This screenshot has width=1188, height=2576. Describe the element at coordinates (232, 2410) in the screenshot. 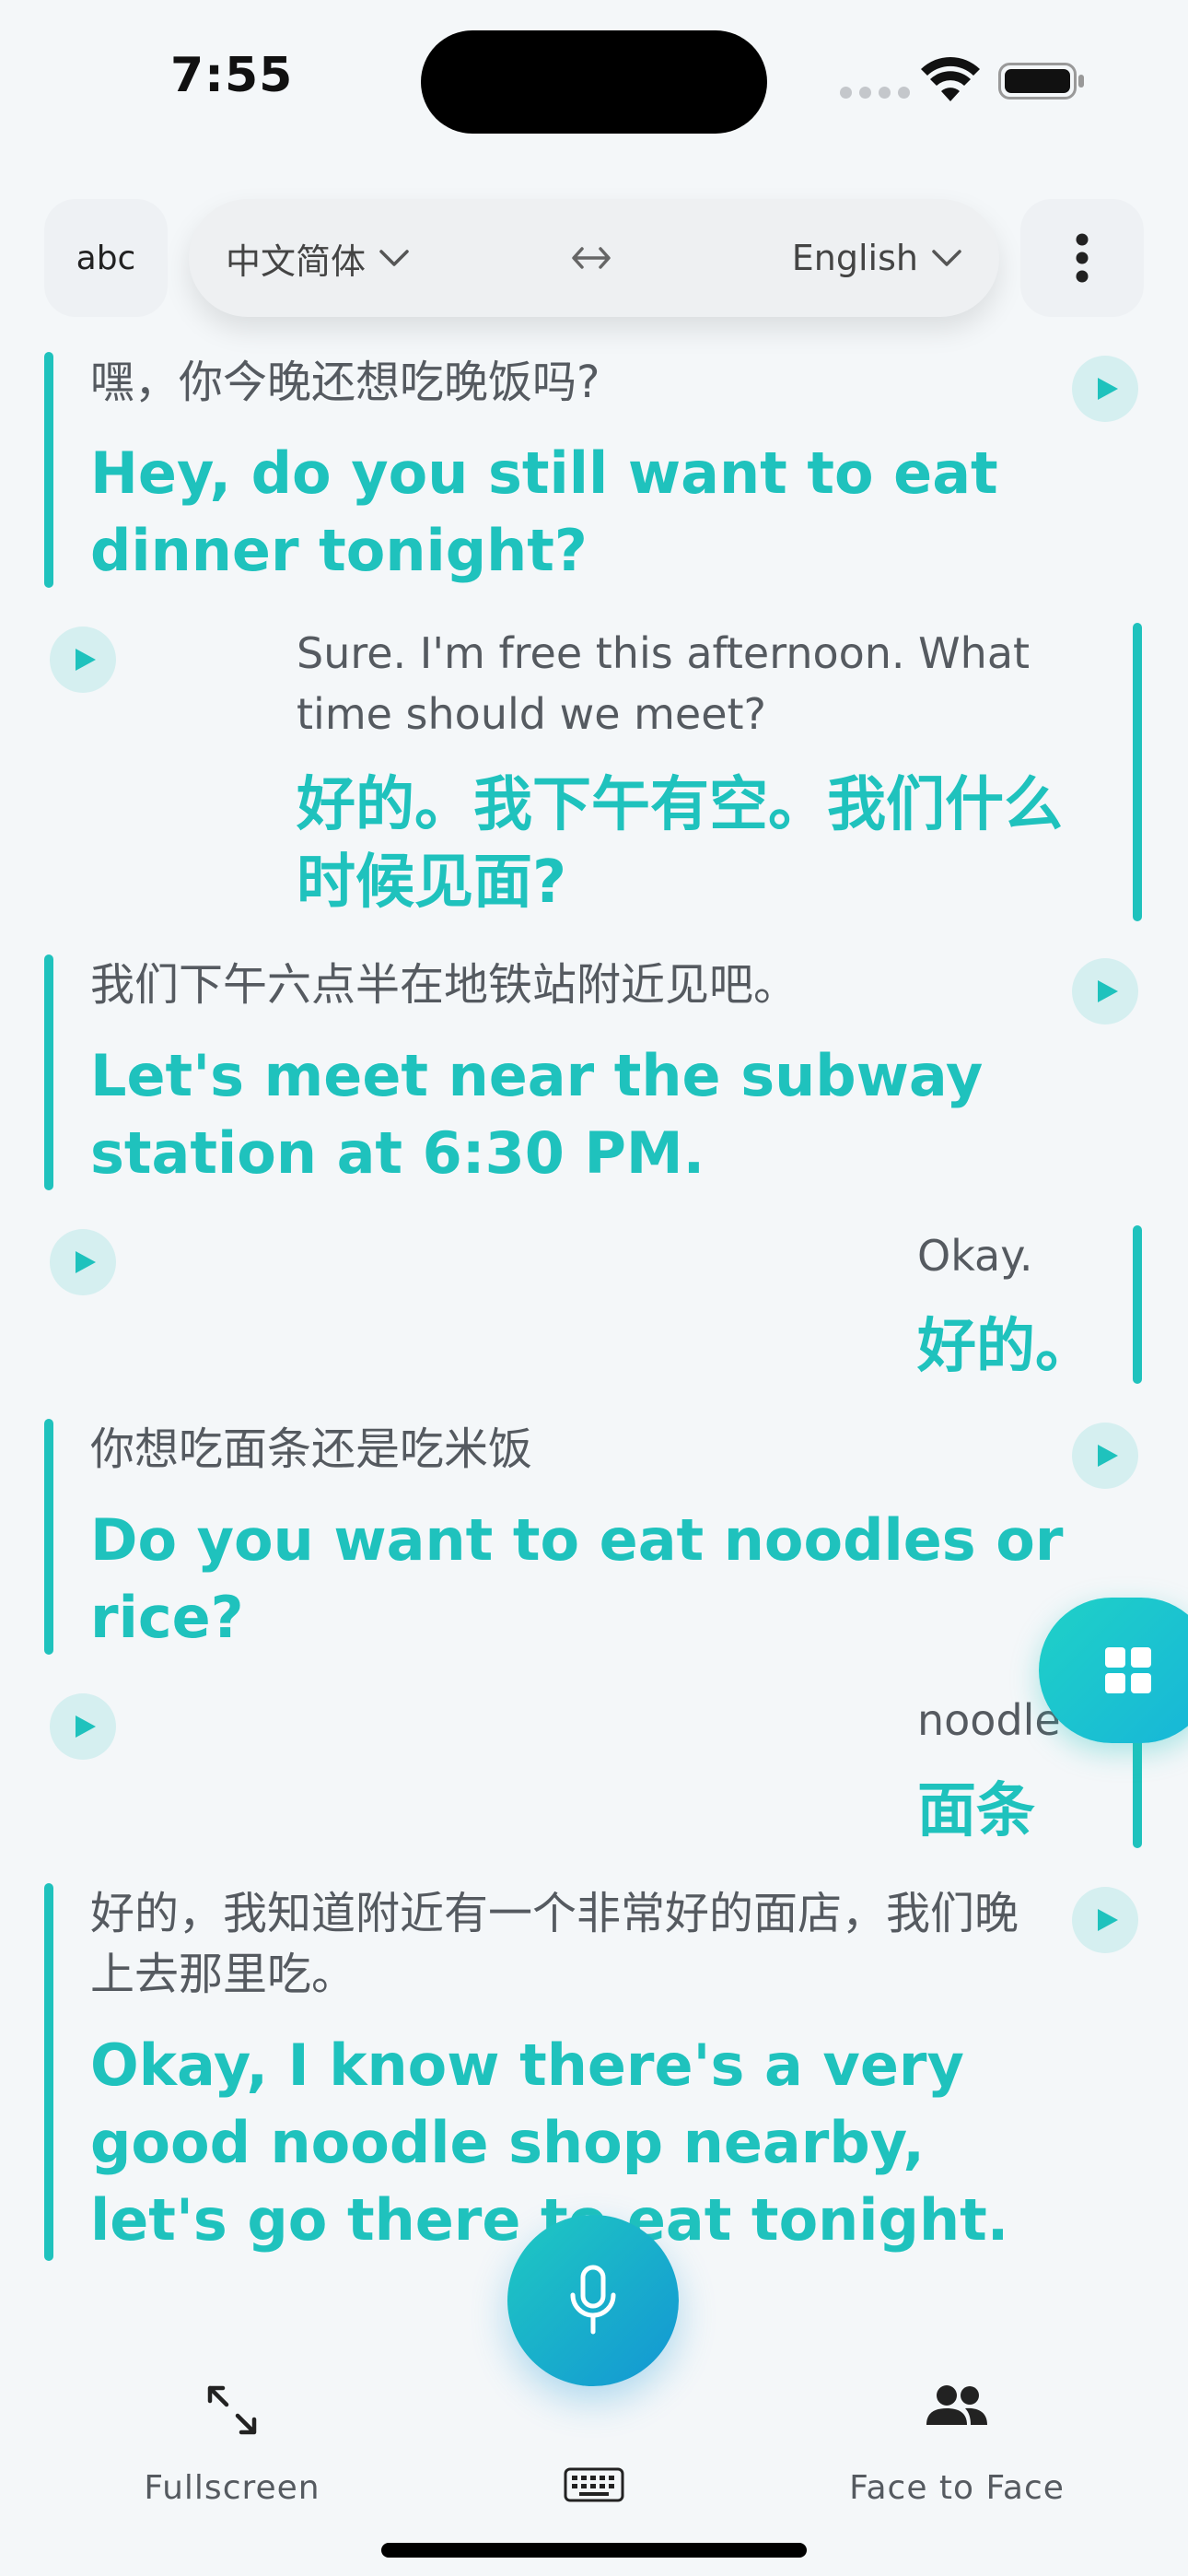

I see `expand-arrows-icon` at that location.